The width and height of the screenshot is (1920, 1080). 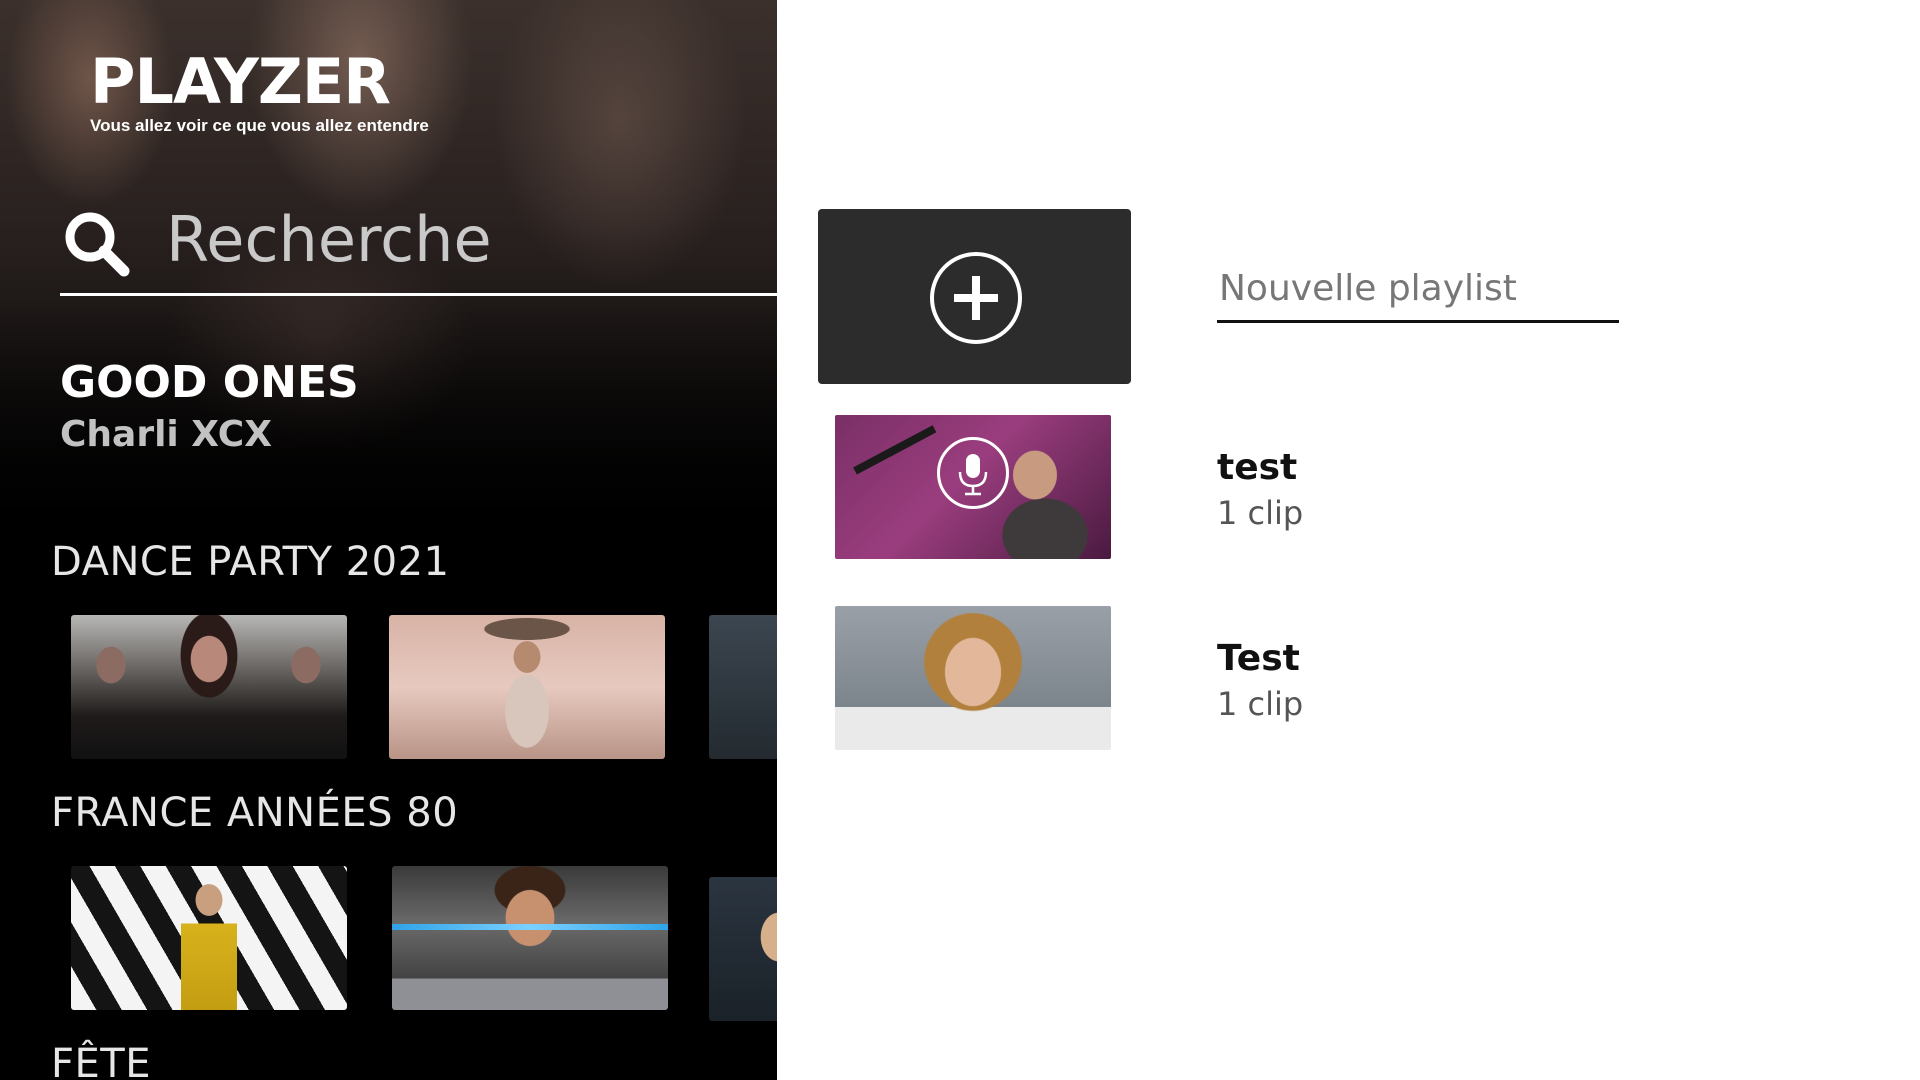 What do you see at coordinates (973, 473) in the screenshot?
I see `microphone-icon` at bounding box center [973, 473].